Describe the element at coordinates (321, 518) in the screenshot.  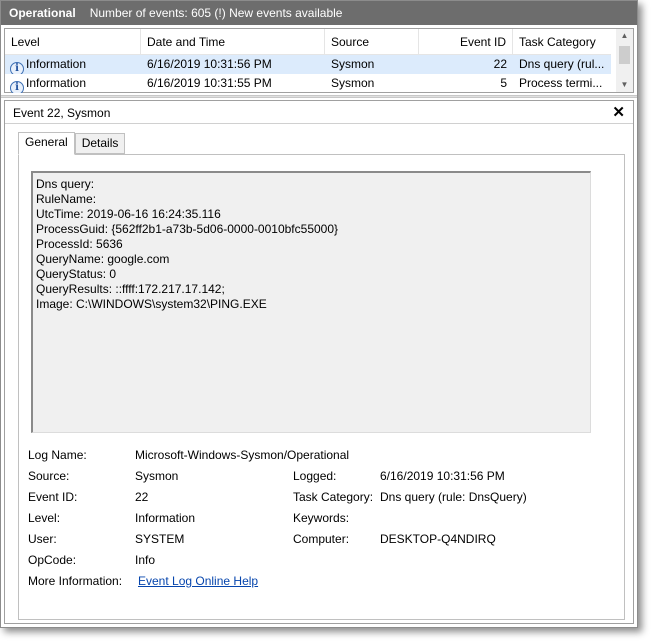
I see `keywords-label: Keywords:` at that location.